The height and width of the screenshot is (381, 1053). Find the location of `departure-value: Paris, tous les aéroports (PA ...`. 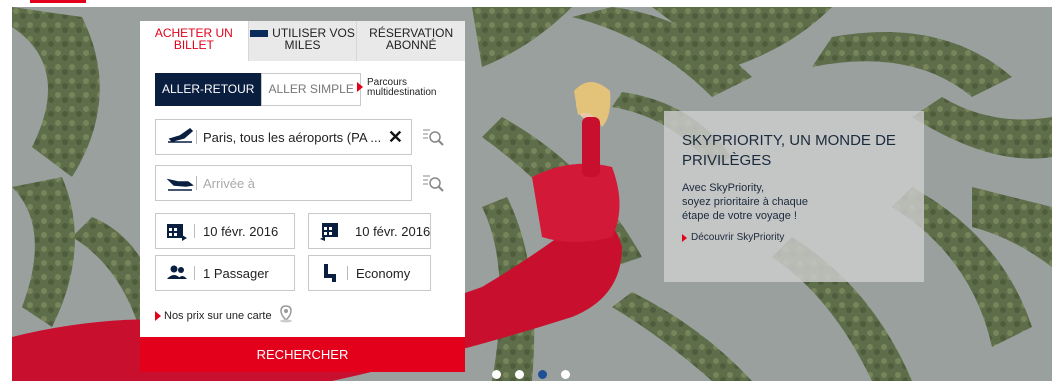

departure-value: Paris, tous les aéroports (PA ... is located at coordinates (292, 137).